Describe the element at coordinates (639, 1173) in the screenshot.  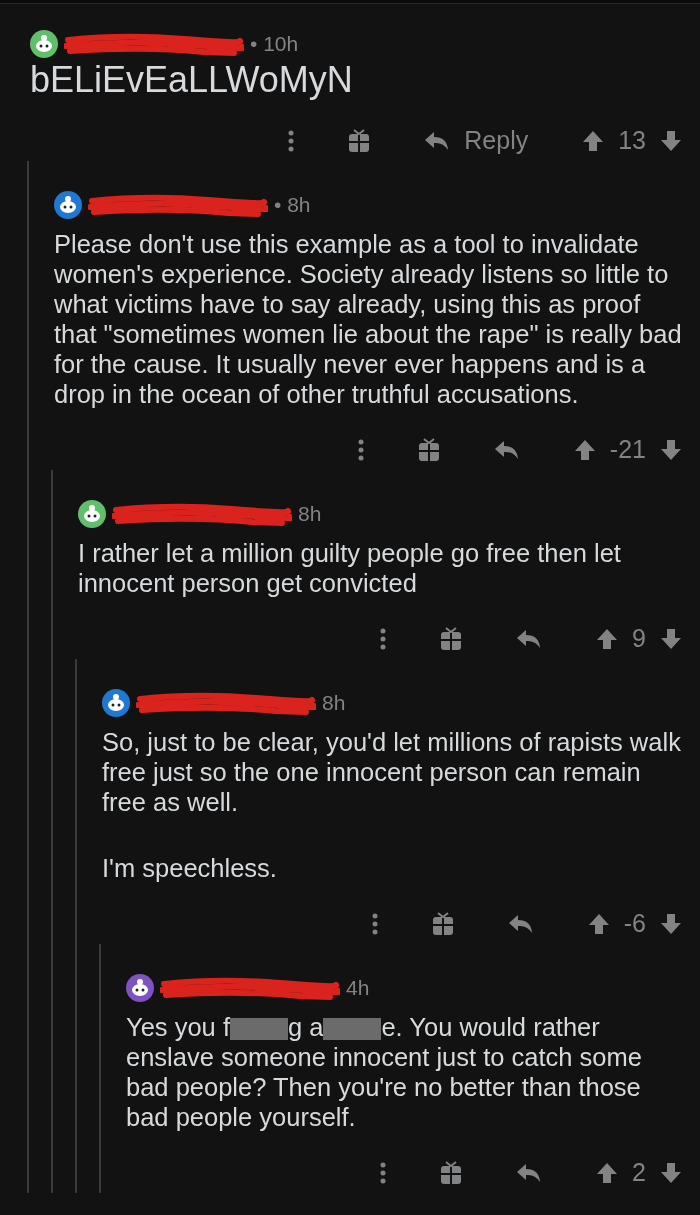
I see `vote-score: 2` at that location.